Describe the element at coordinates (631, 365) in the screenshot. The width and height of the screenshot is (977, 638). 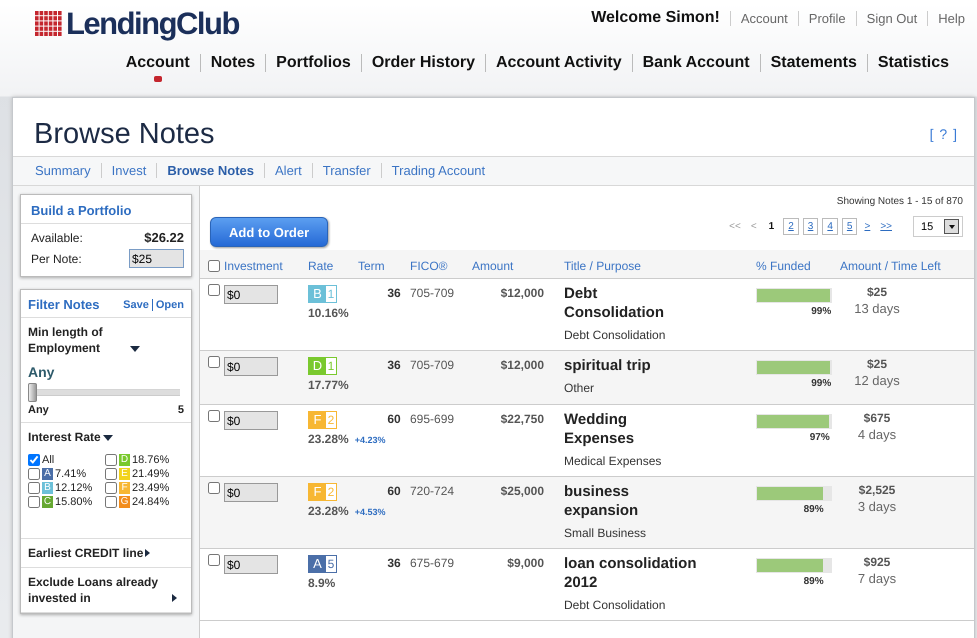
I see `loan-title: spiritual trip` at that location.